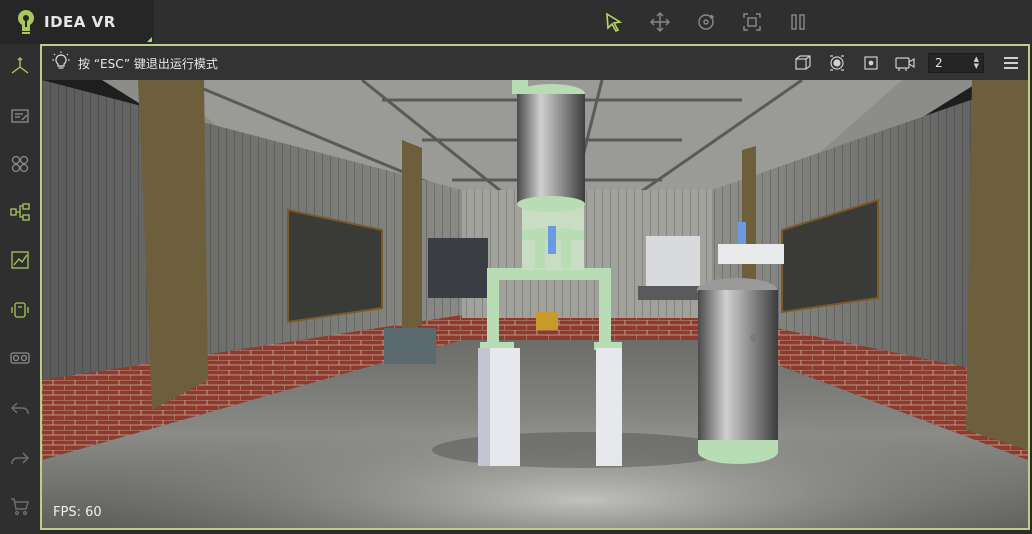 This screenshot has width=1032, height=534. I want to click on chart-line-icon, so click(20, 260).